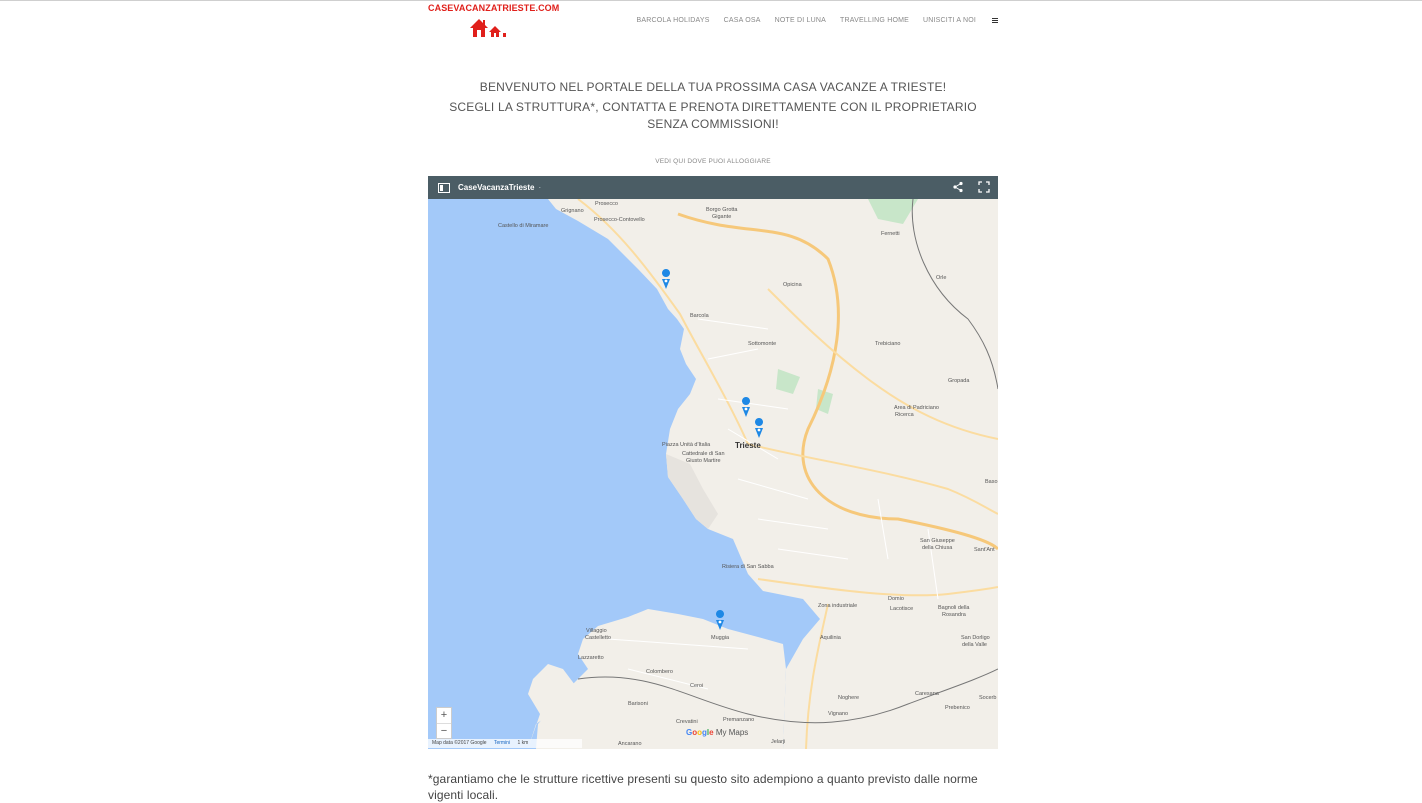  Describe the element at coordinates (703, 461) in the screenshot. I see `label-cattedrale-2: Giusto Martire` at that location.